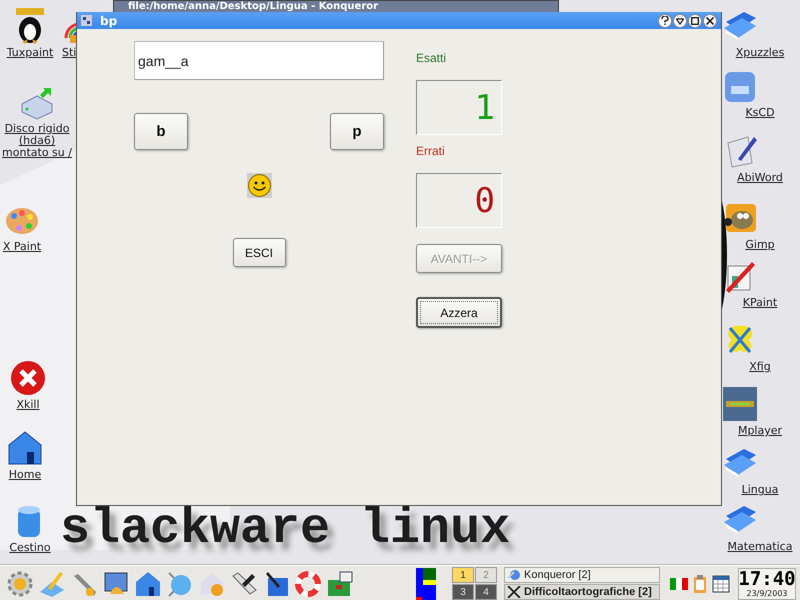 The image size is (800, 600). What do you see at coordinates (514, 592) in the screenshot?
I see `x-logo-icon` at bounding box center [514, 592].